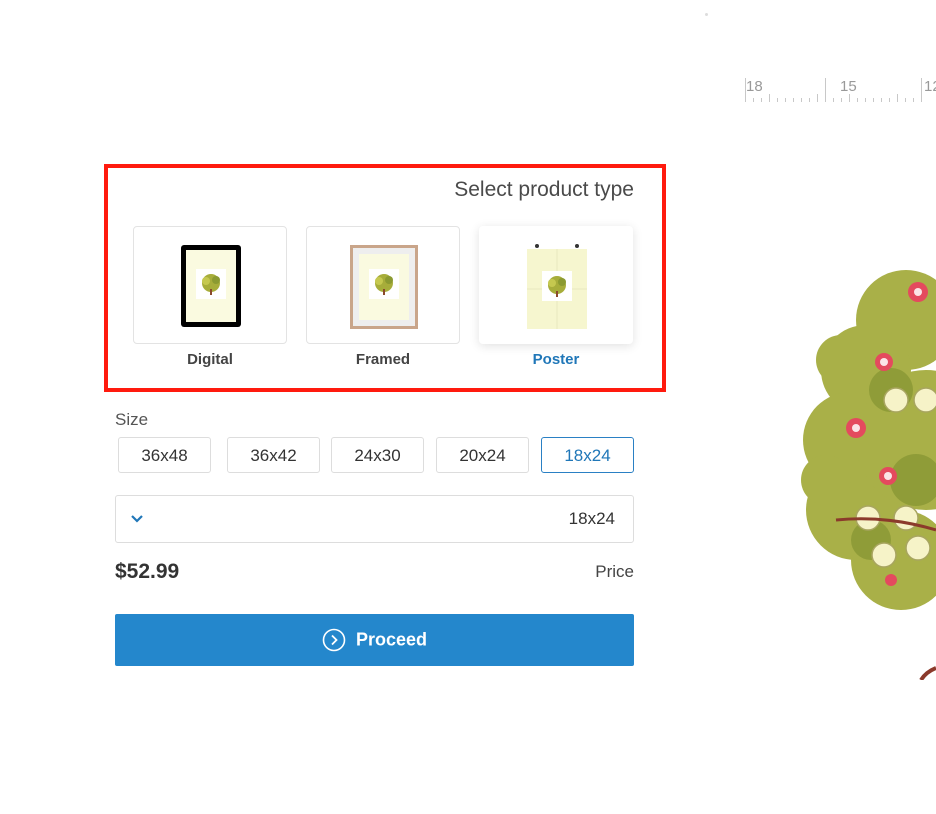 The width and height of the screenshot is (936, 814). Describe the element at coordinates (147, 571) in the screenshot. I see `price-value: $52.99` at that location.